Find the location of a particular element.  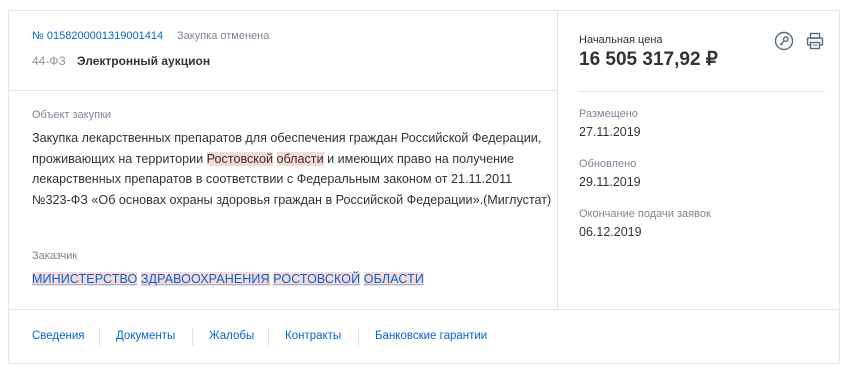

purchase-number-link: № 0158200001319001414 is located at coordinates (97, 36).